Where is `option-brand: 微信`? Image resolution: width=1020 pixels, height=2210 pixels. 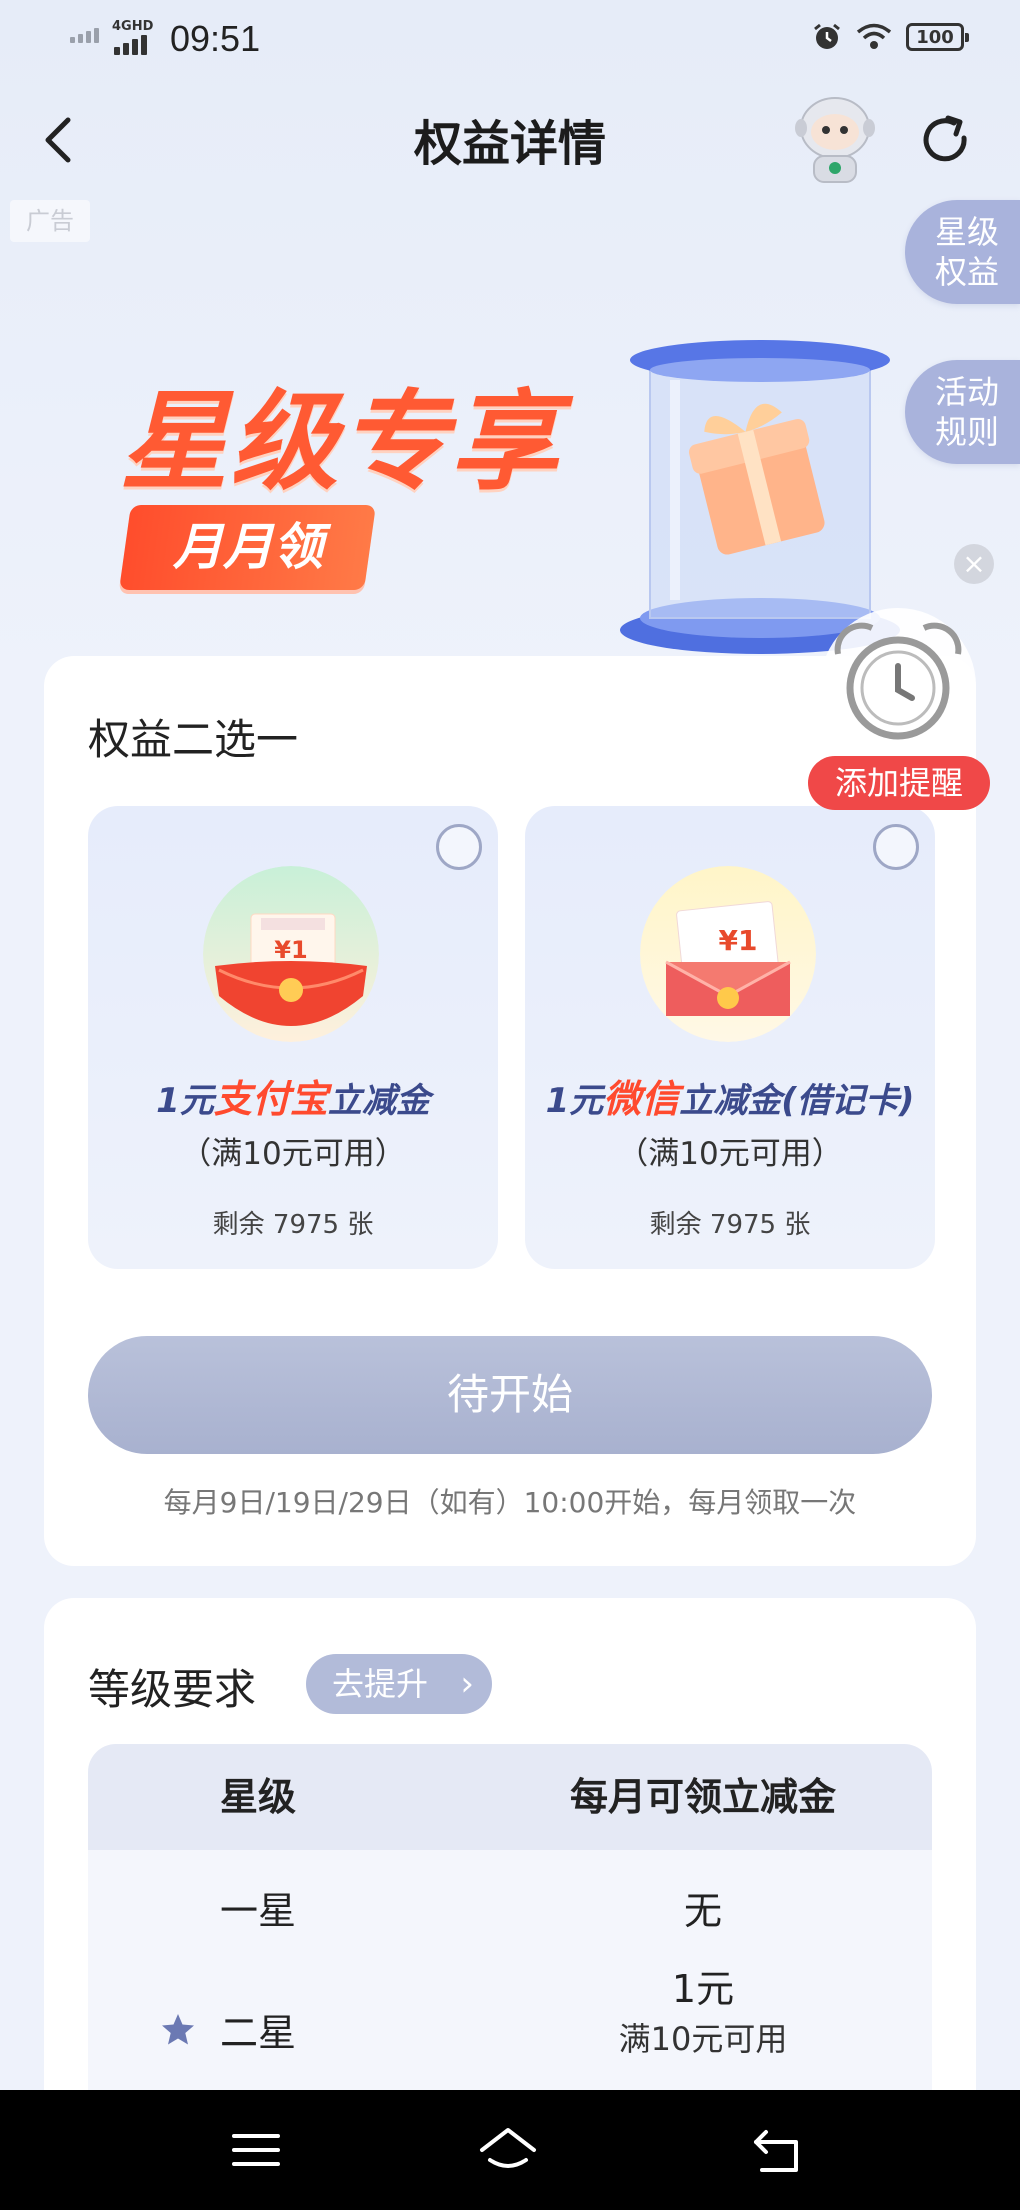 option-brand: 微信 is located at coordinates (641, 1099).